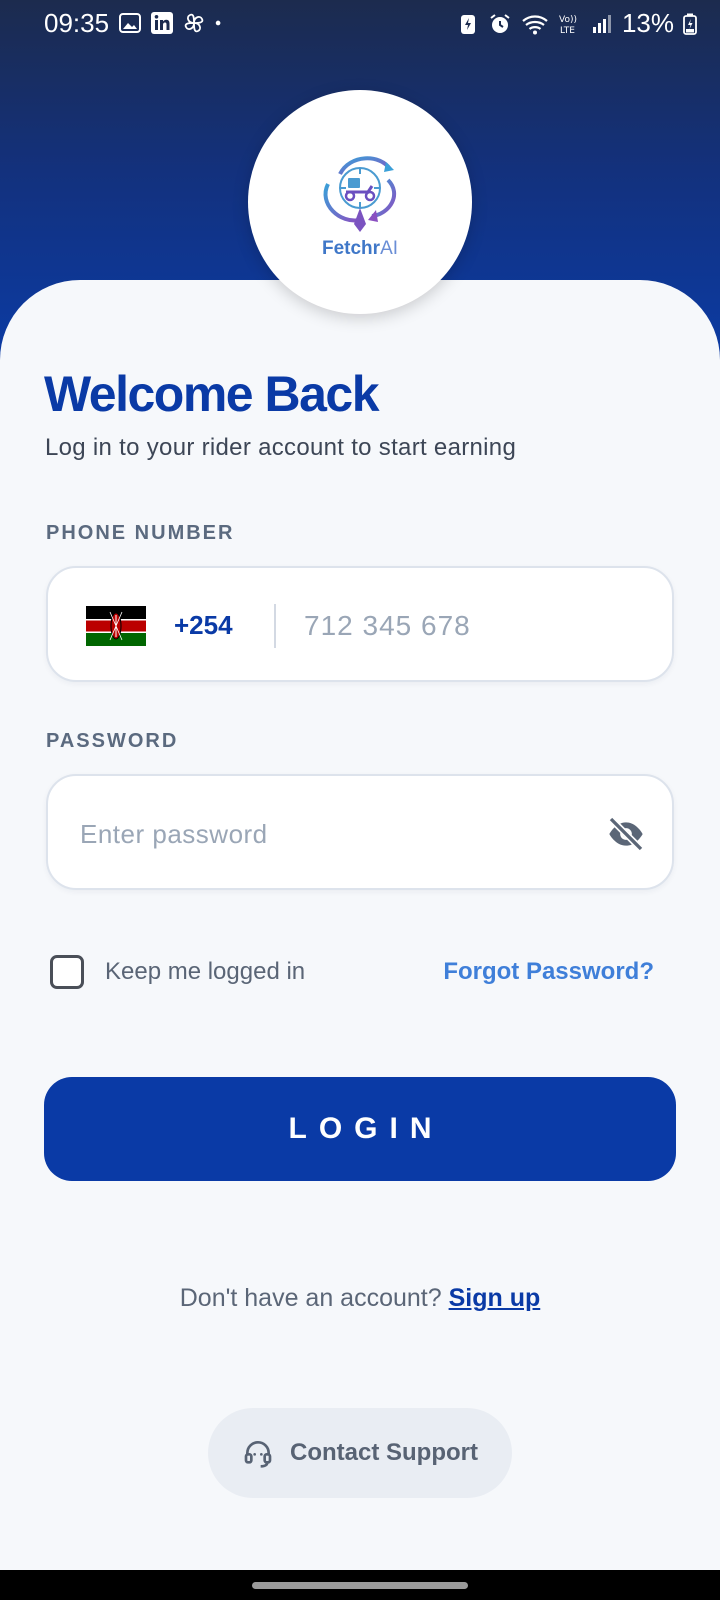  What do you see at coordinates (500, 23) in the screenshot?
I see `alarm-icon` at bounding box center [500, 23].